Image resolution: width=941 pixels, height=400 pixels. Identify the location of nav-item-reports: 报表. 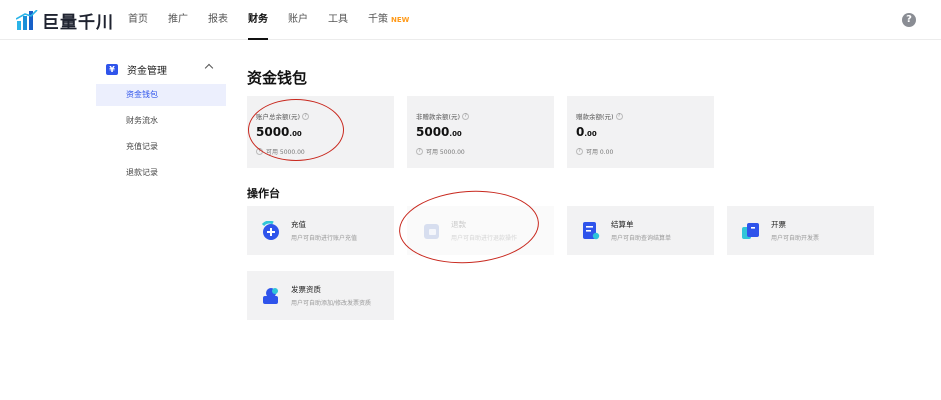
(218, 20).